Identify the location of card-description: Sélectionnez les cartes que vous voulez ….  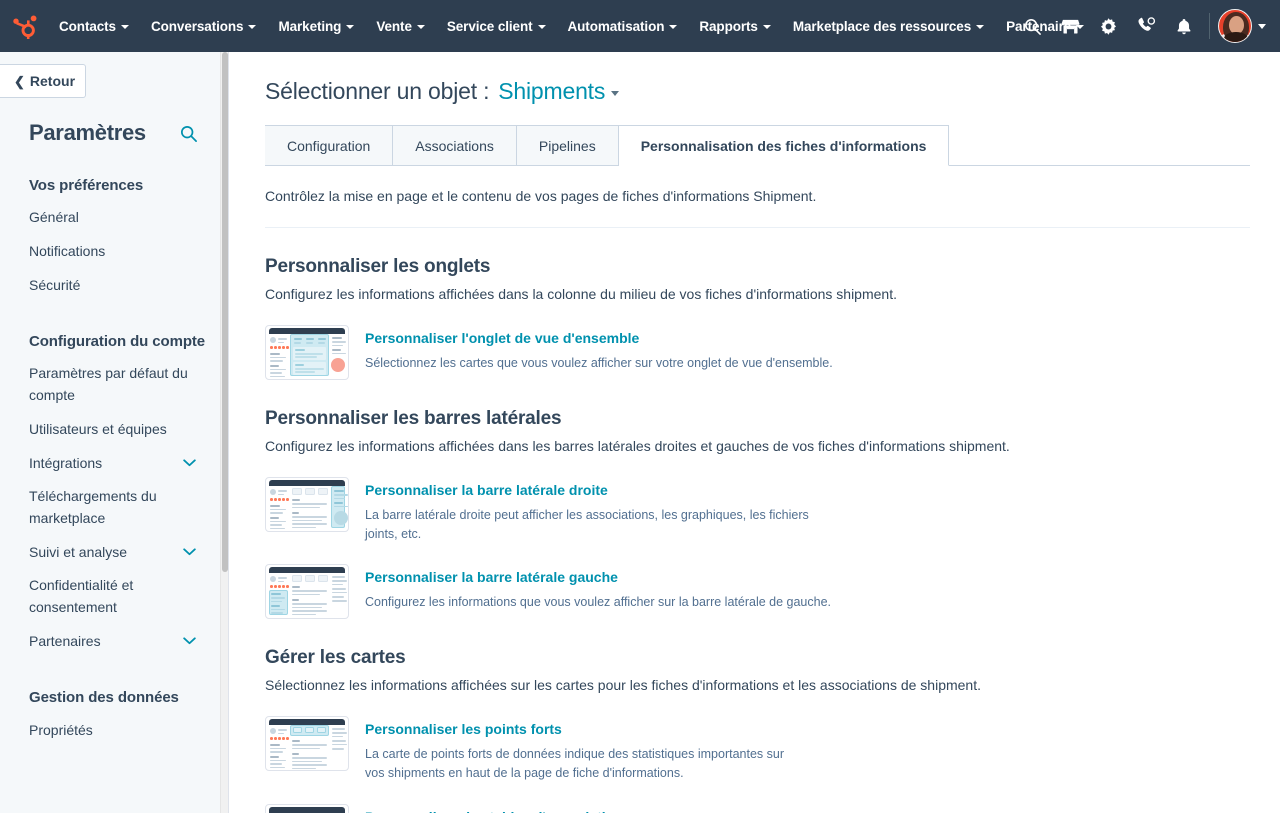
(599, 362).